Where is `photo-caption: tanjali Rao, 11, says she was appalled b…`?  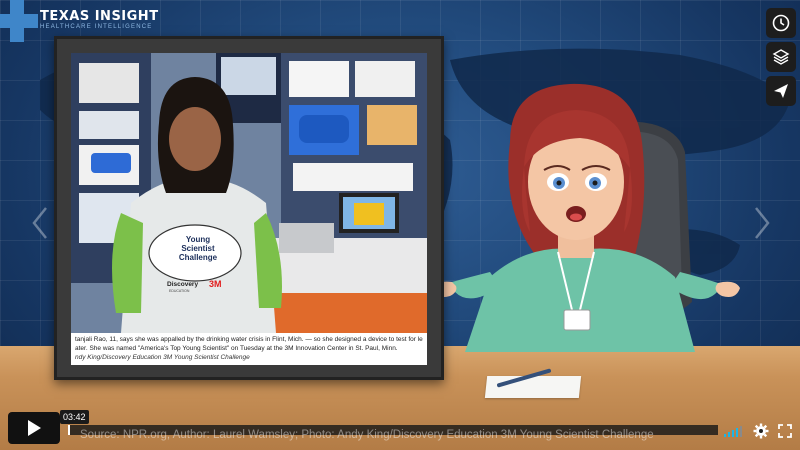 photo-caption: tanjali Rao, 11, says she was appalled b… is located at coordinates (249, 349).